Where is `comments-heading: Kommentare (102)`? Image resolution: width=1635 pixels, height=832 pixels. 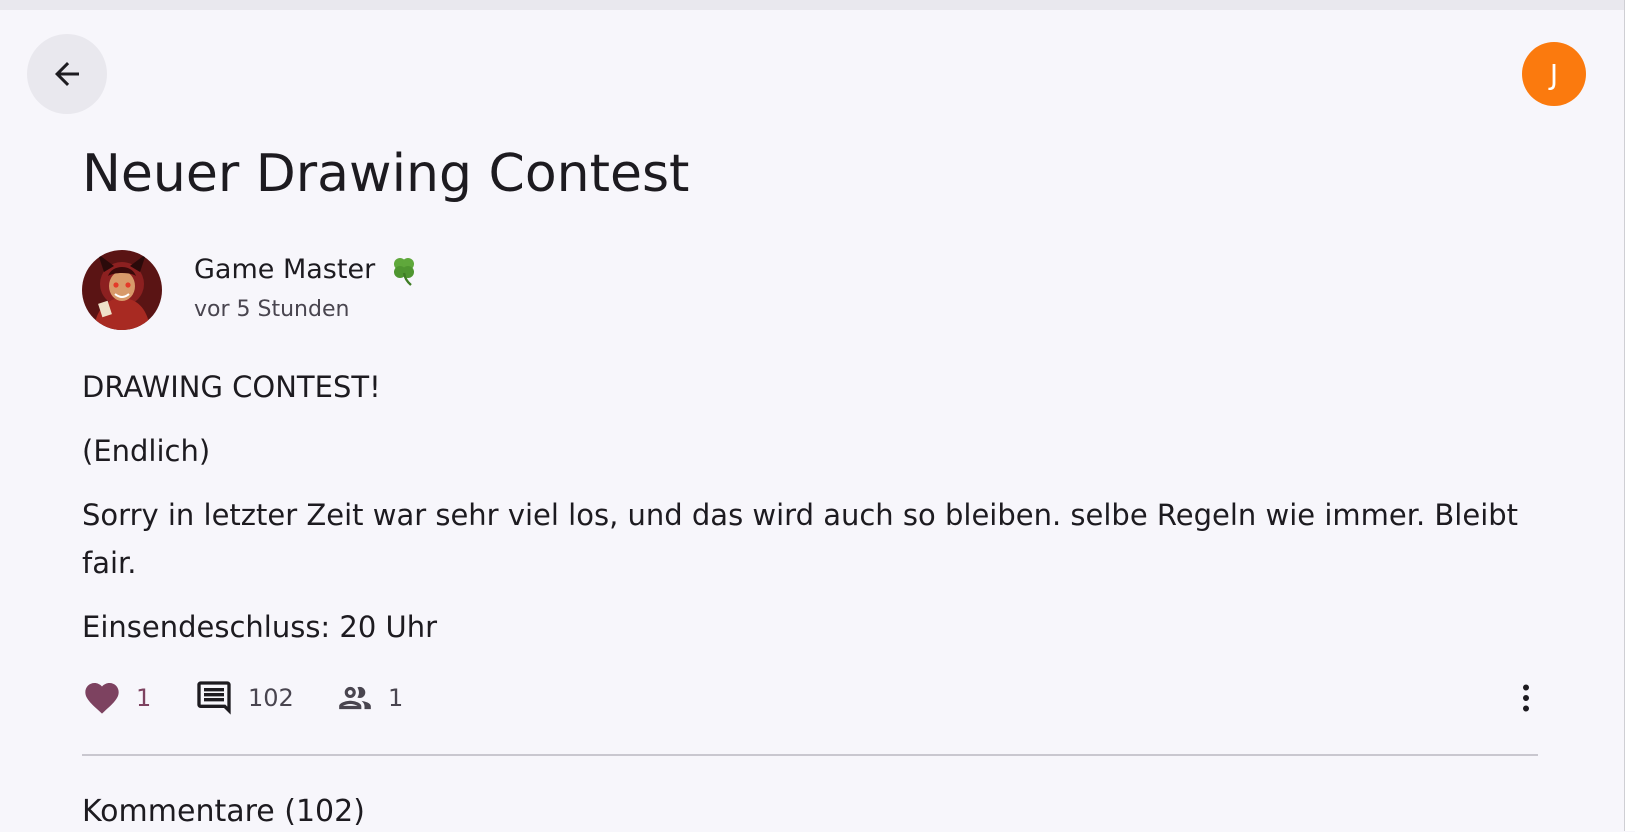 comments-heading: Kommentare (102) is located at coordinates (223, 811).